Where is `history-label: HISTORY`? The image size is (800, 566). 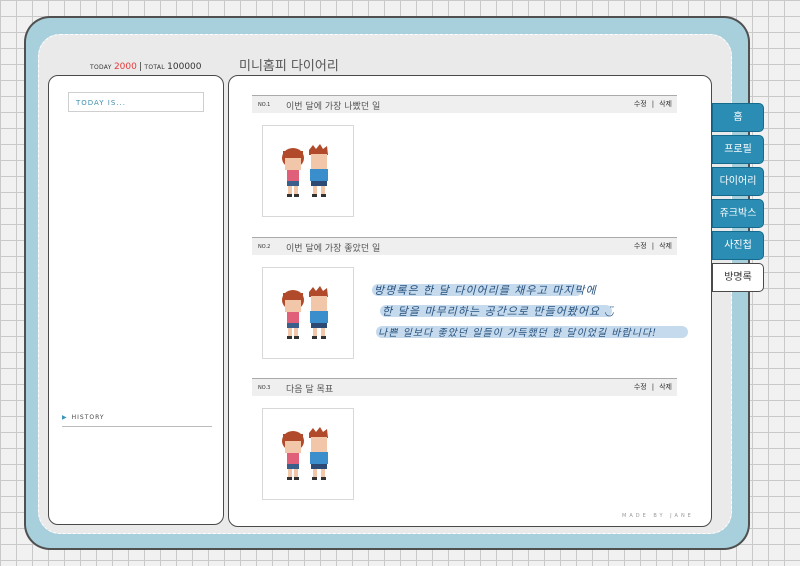 history-label: HISTORY is located at coordinates (88, 417).